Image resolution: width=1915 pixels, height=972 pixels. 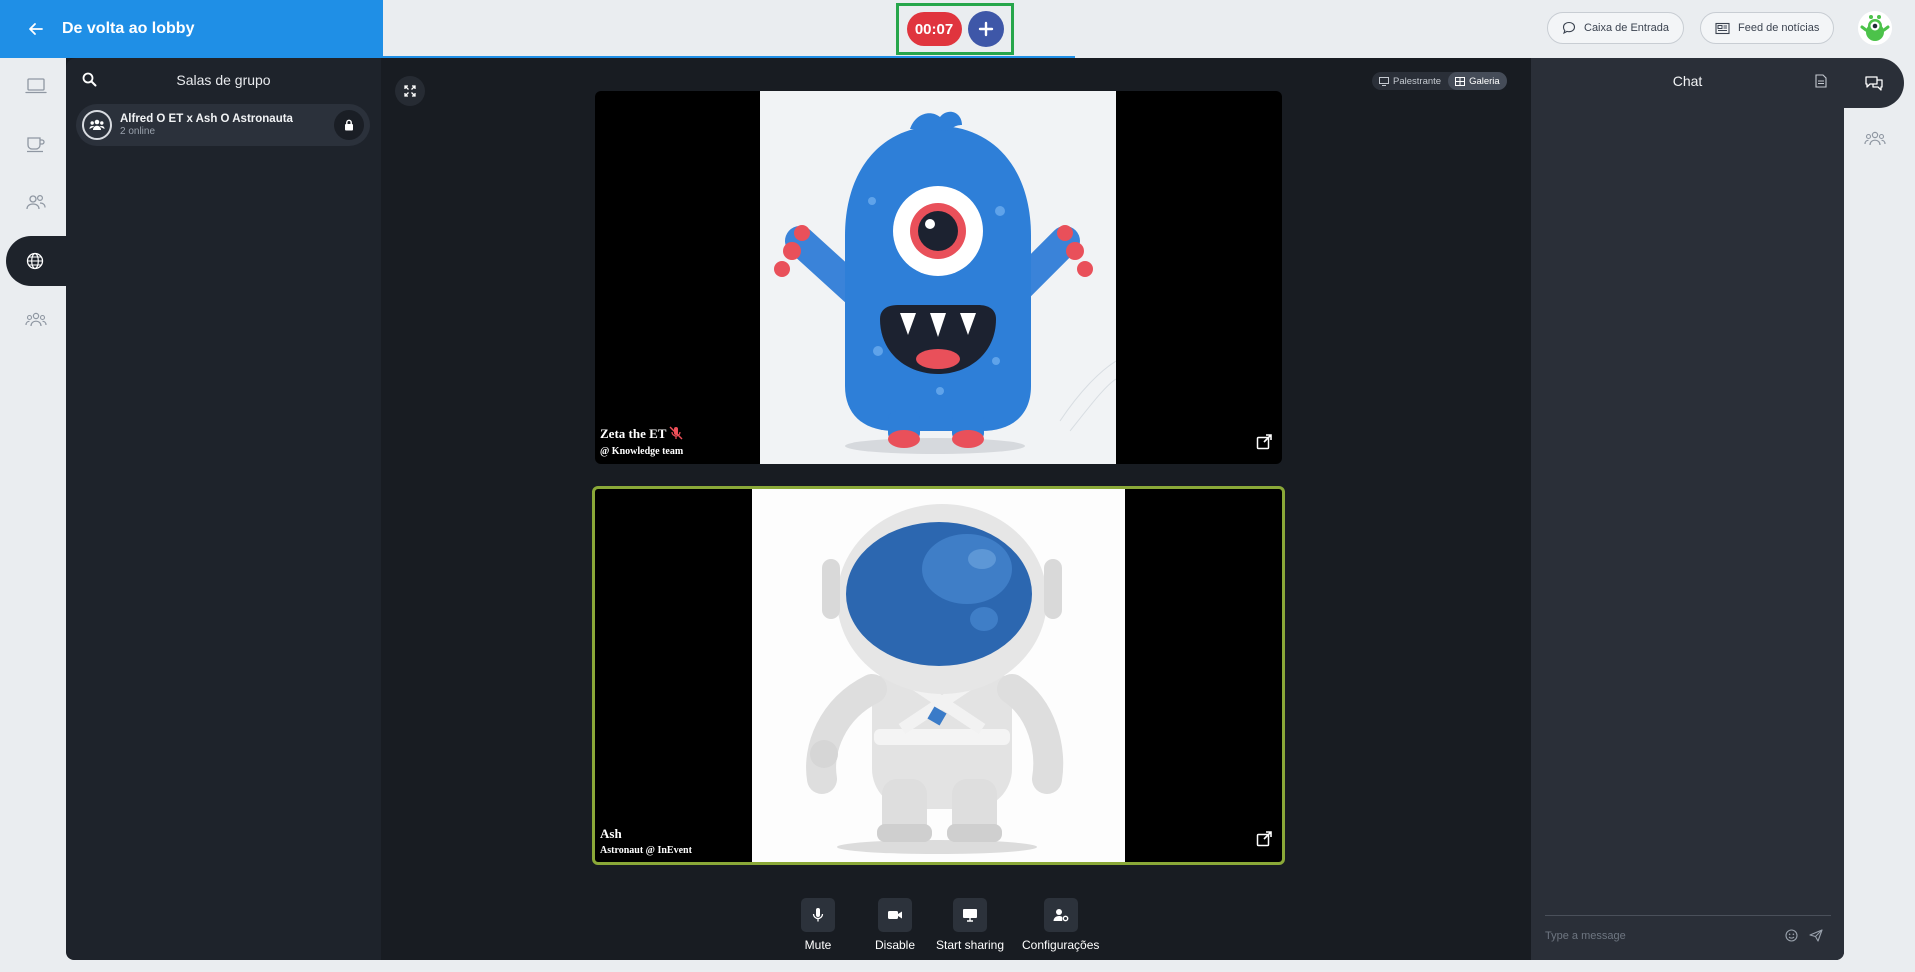 What do you see at coordinates (970, 945) in the screenshot?
I see `start-sharing-label: Start sharing` at bounding box center [970, 945].